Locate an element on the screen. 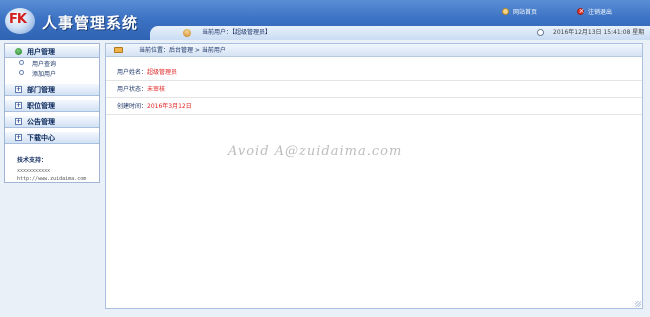 The image size is (650, 317). sidebar-item-label: 用户查询 is located at coordinates (44, 64).